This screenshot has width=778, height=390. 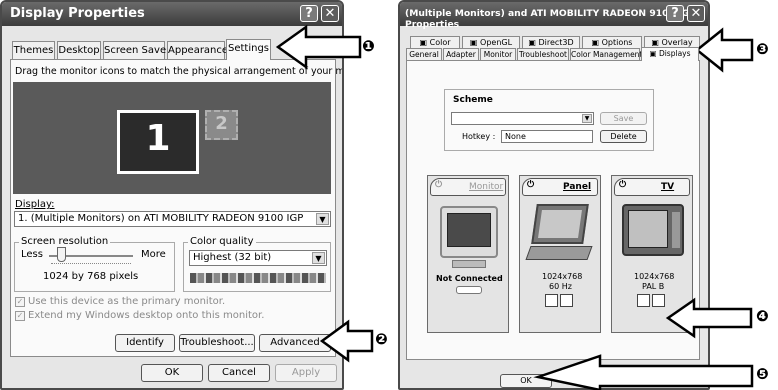 I want to click on panel-settings-button, so click(x=551, y=300).